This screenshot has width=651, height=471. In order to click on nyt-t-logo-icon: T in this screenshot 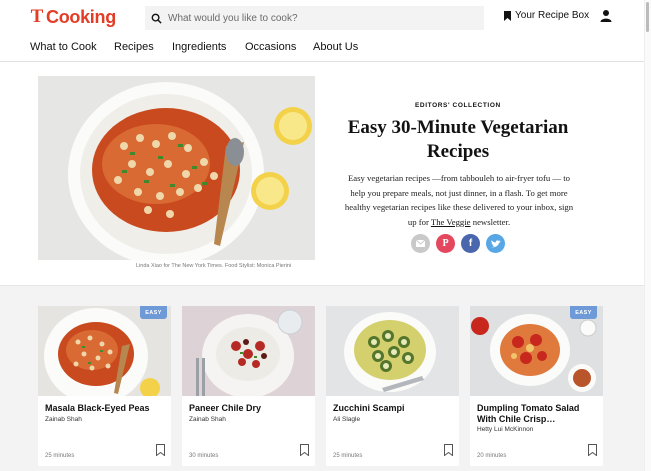, I will do `click(37, 16)`.